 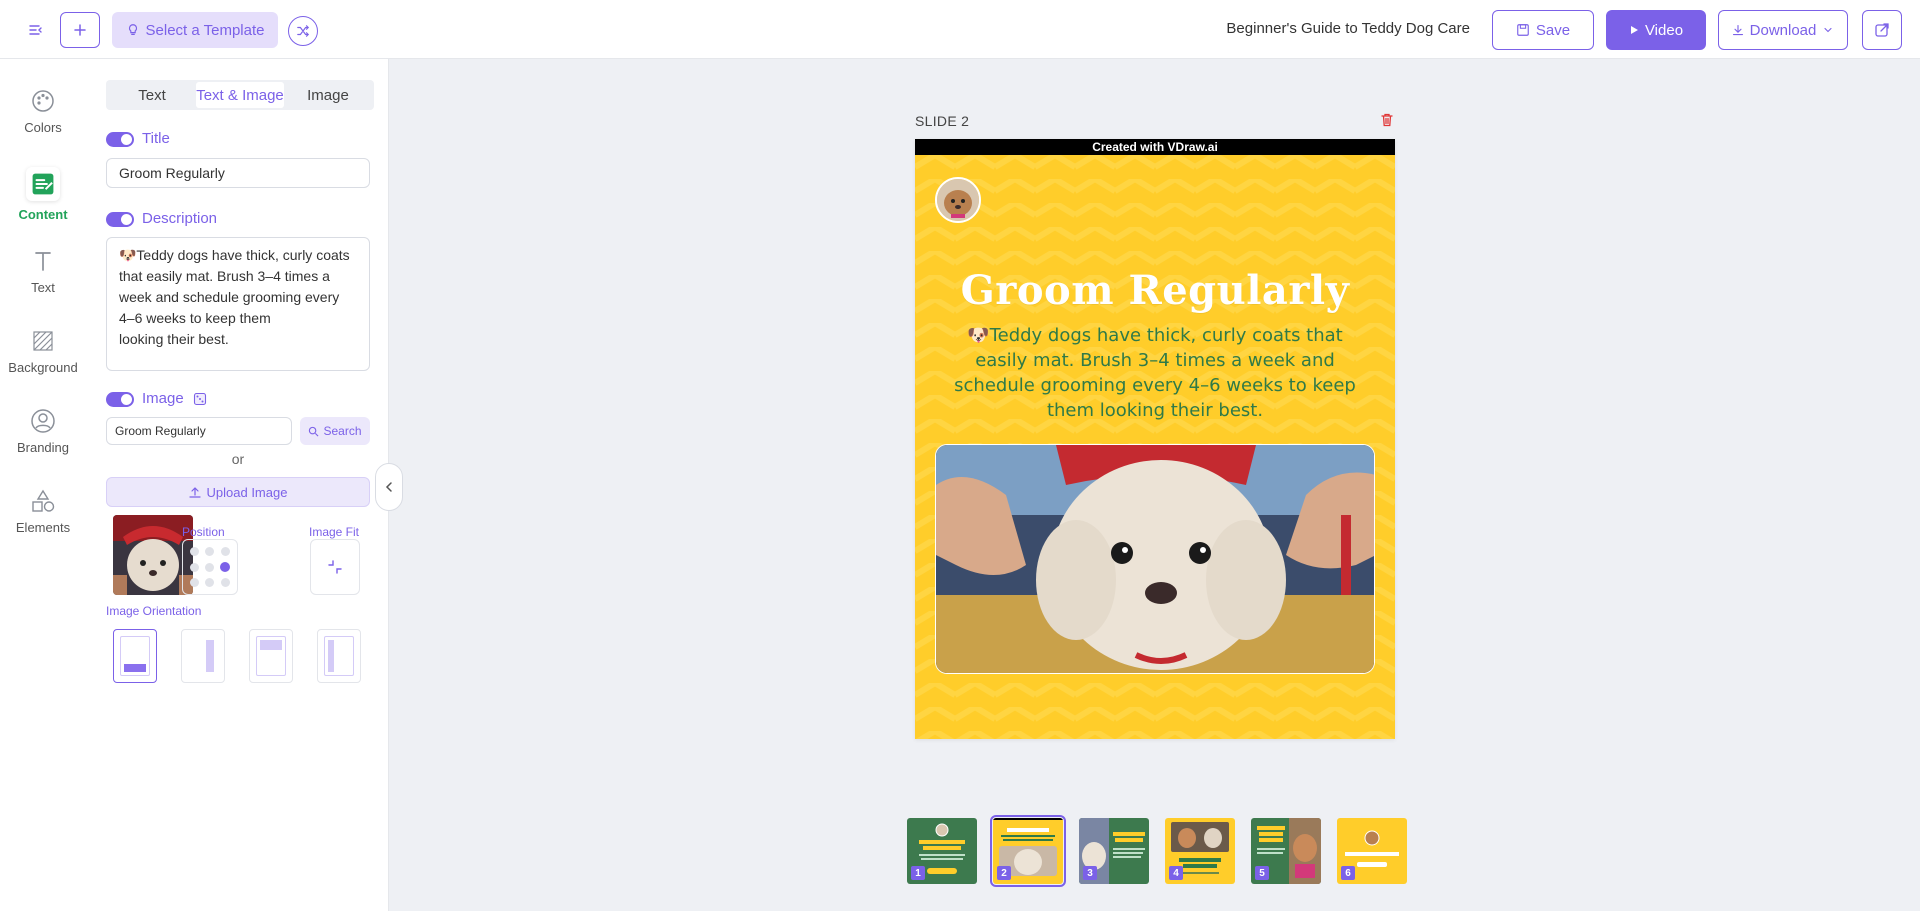 I want to click on position-dot-selected, so click(x=225, y=567).